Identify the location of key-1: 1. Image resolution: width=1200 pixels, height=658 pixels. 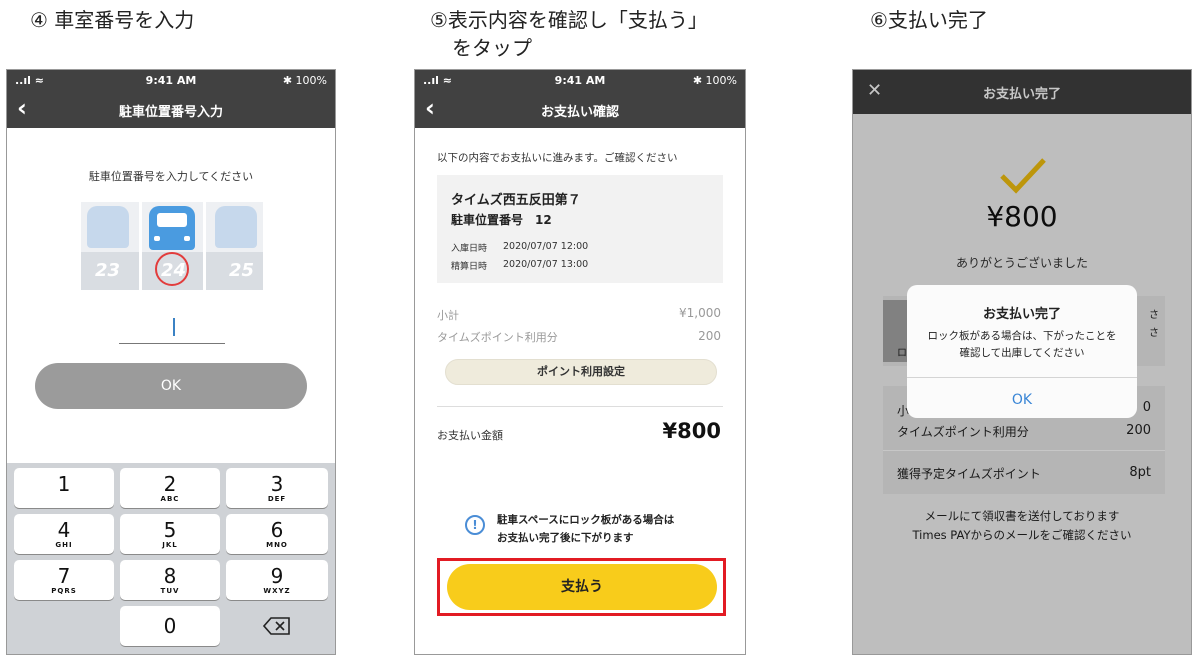
(64, 488).